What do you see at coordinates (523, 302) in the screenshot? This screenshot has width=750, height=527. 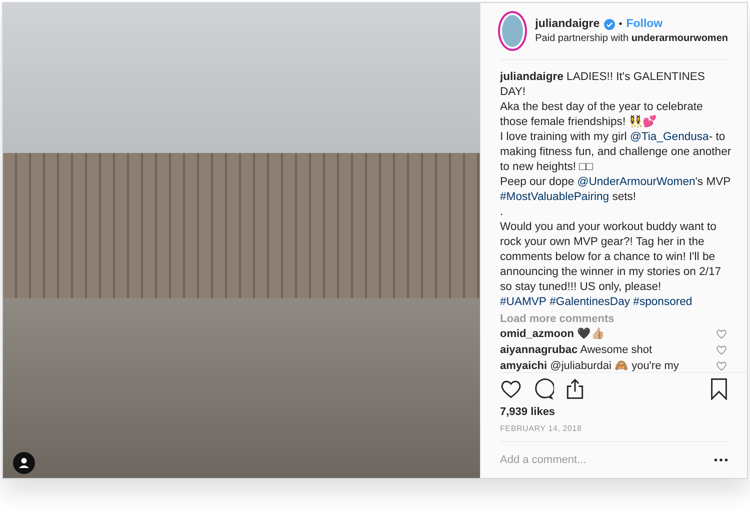 I see `caption-link: #UAMVP` at bounding box center [523, 302].